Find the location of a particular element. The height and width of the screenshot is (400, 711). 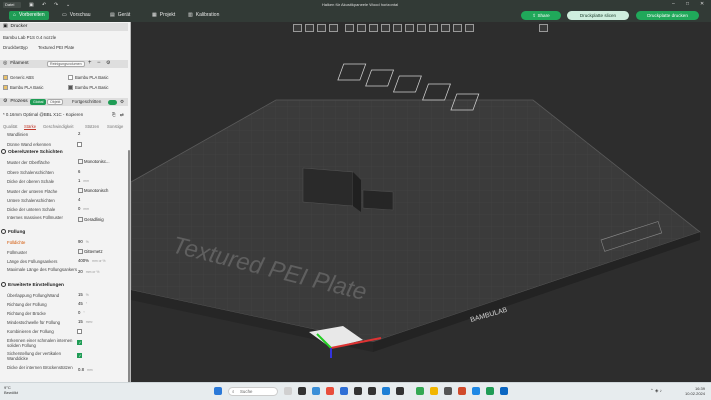

color-paint-icon is located at coordinates (433, 28).